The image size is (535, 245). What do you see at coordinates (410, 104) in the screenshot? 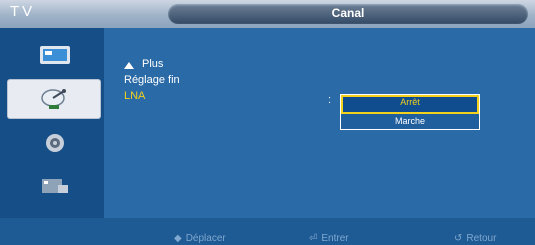
I see `option-off: Arrêt` at bounding box center [410, 104].